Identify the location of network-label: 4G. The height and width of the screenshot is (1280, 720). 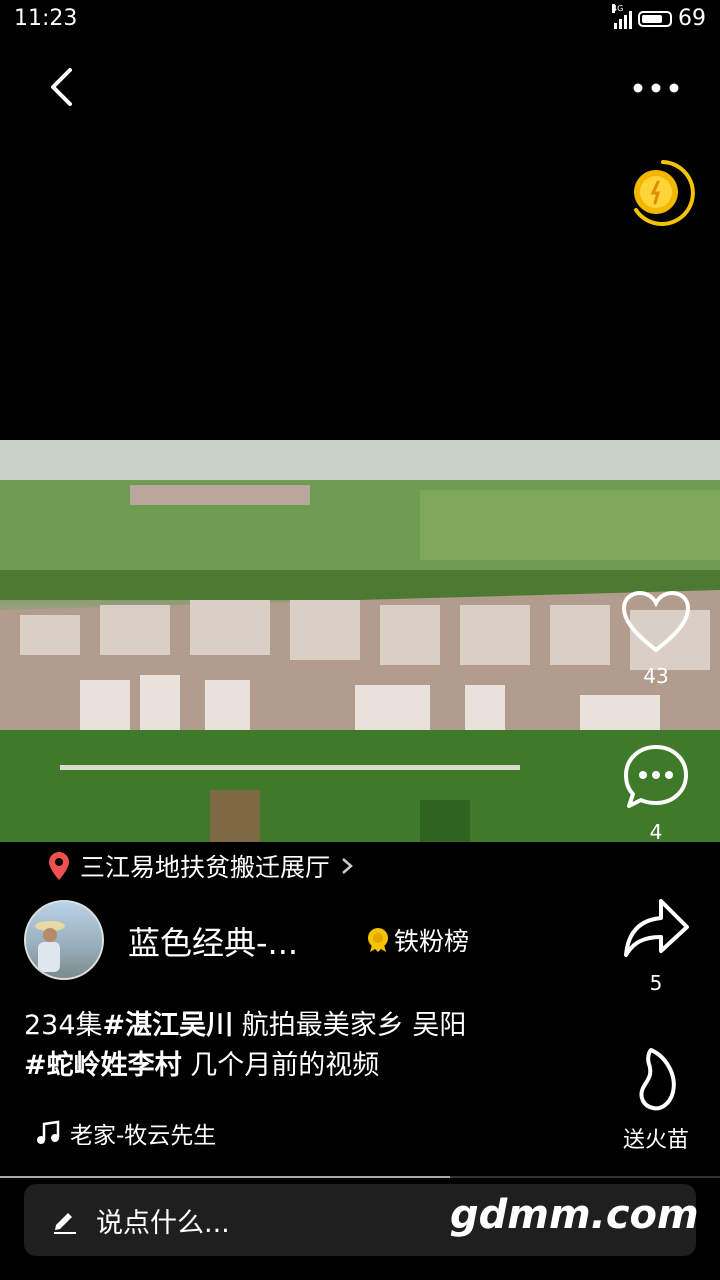
(618, 8).